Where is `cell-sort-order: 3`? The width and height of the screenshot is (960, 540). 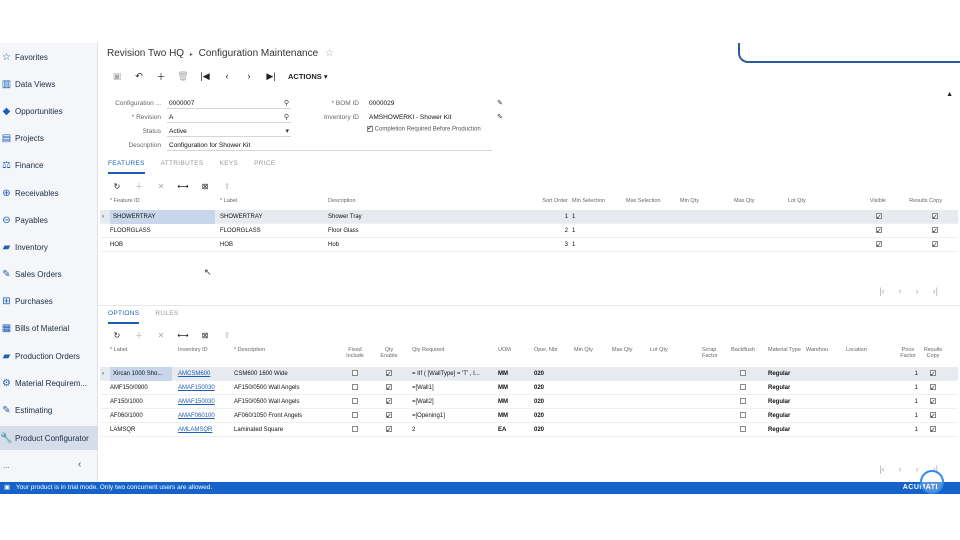
cell-sort-order: 3 is located at coordinates (551, 245).